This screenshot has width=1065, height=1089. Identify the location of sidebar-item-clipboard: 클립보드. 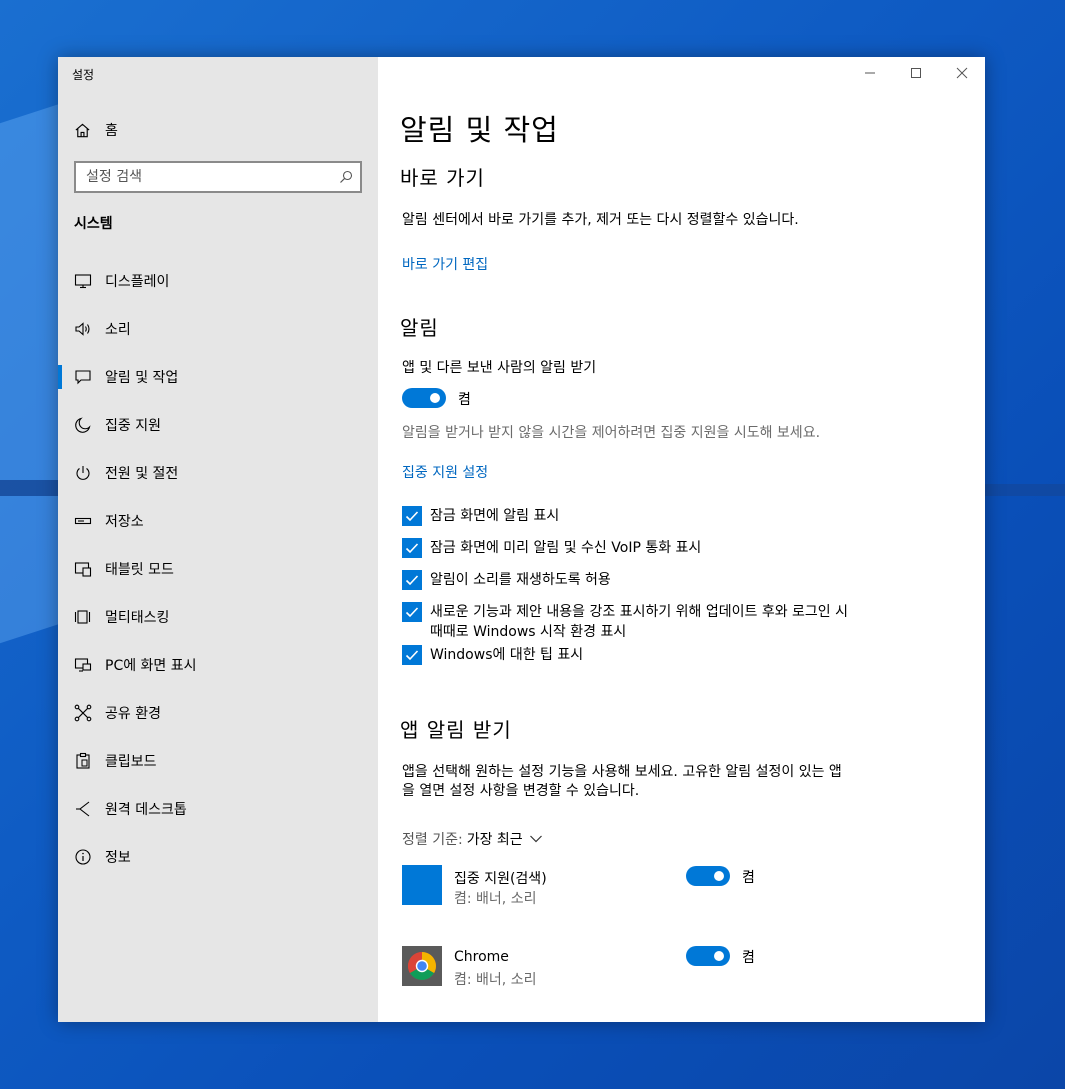
(218, 761).